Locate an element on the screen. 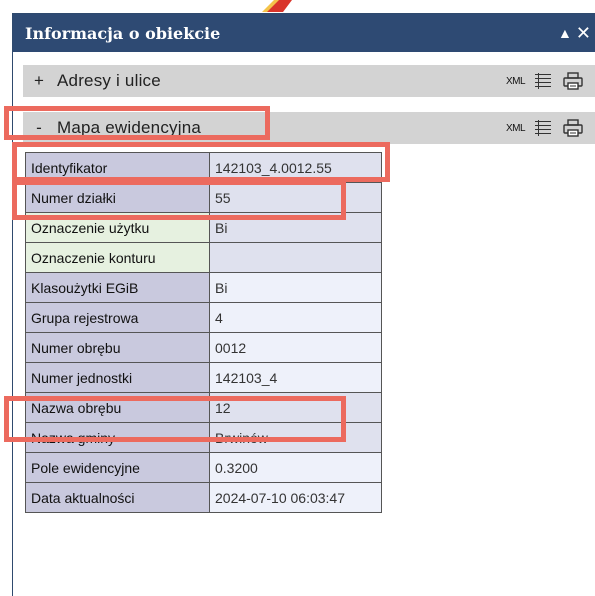 The width and height of the screenshot is (595, 596). table-row: Numer działki 55 is located at coordinates (203, 197).